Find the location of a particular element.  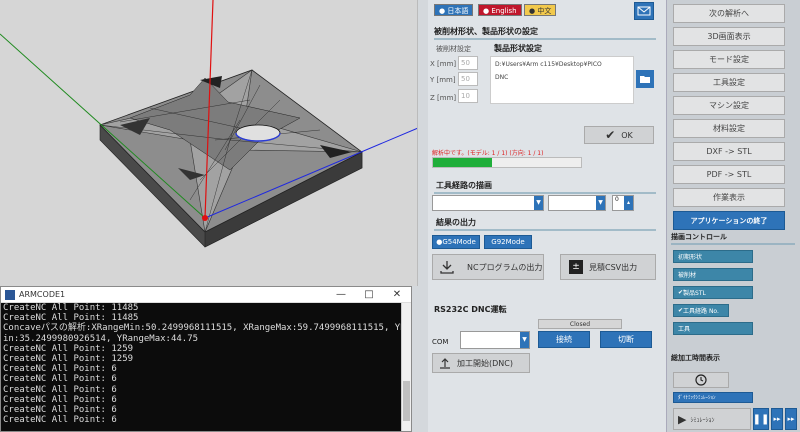

download-icon is located at coordinates (447, 267).